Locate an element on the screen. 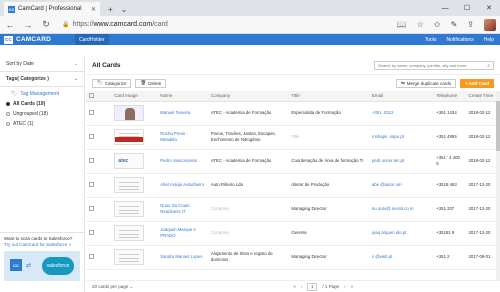 Image resolution: width=500 pixels, height=292 pixels. nav-help: Help is located at coordinates (489, 40).